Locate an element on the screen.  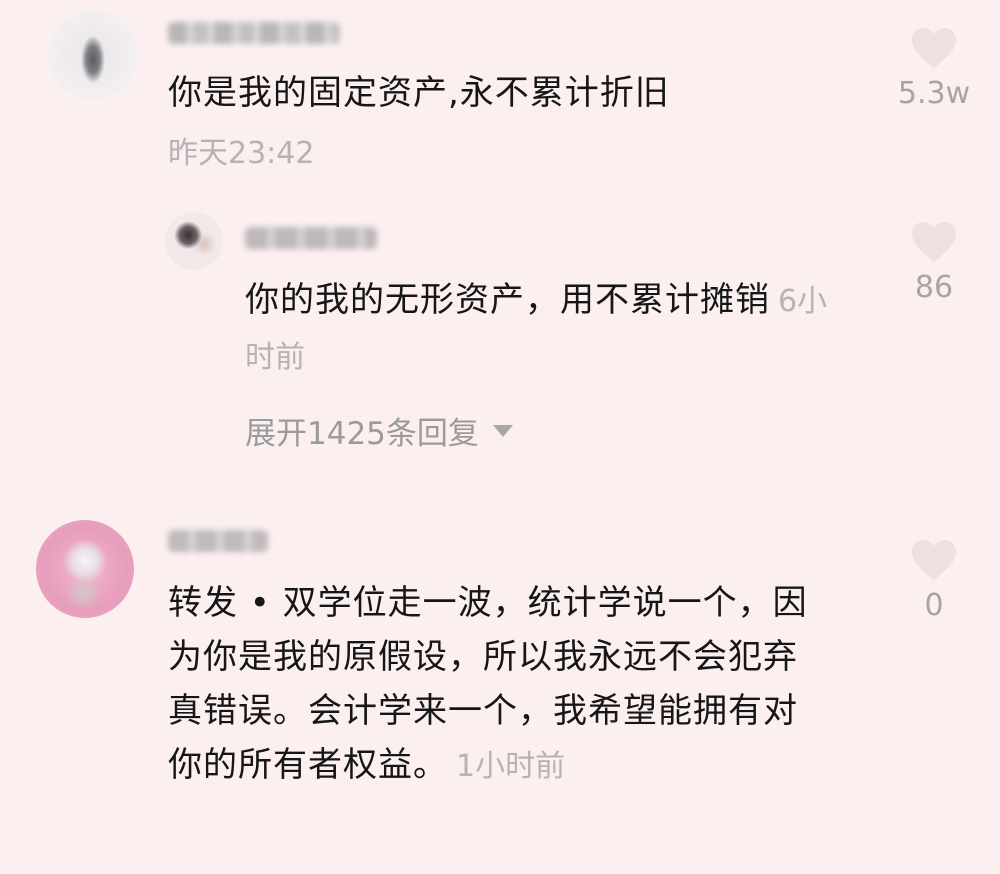
chevron-down-icon is located at coordinates (502, 430).